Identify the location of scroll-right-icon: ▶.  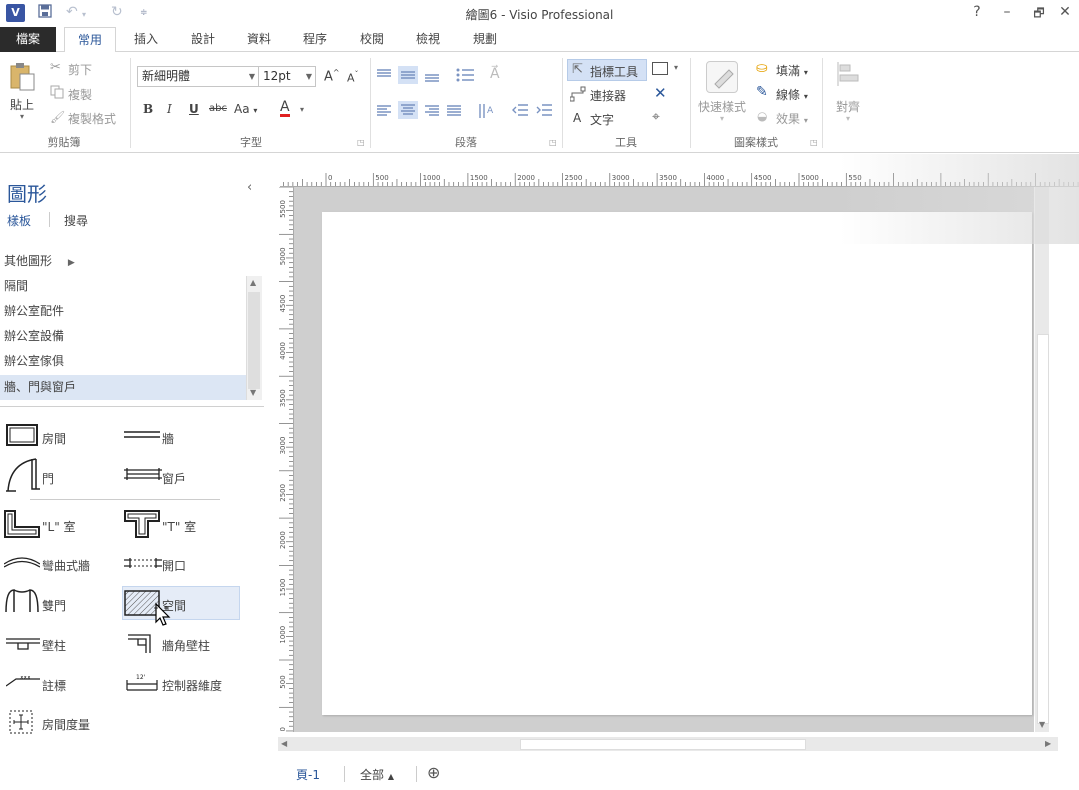
(1048, 743).